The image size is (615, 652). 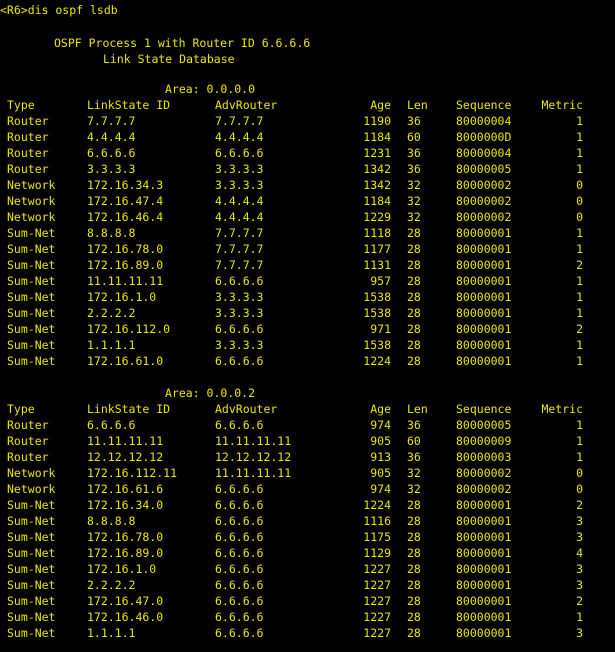 I want to click on lsa-age: 1229, so click(x=377, y=217).